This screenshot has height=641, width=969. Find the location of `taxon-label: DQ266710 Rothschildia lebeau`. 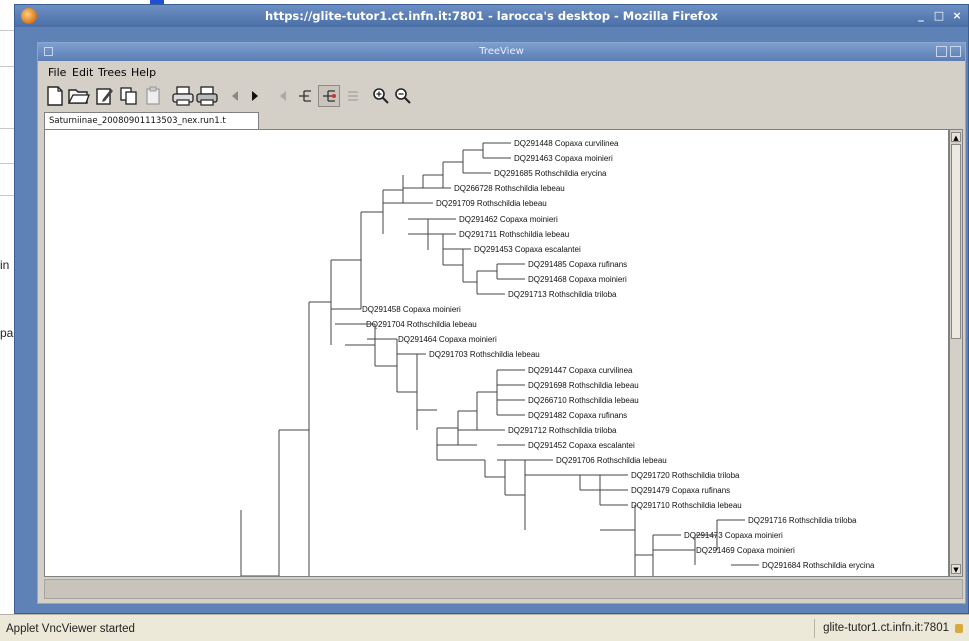

taxon-label: DQ266710 Rothschildia lebeau is located at coordinates (583, 400).